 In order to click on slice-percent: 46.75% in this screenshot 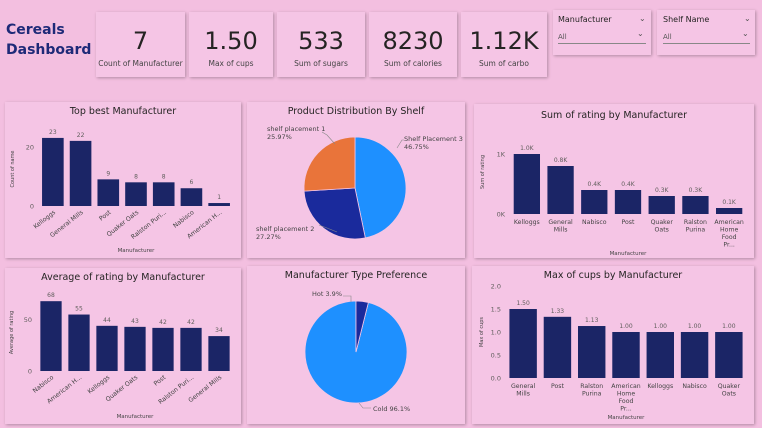, I will do `click(416, 147)`.